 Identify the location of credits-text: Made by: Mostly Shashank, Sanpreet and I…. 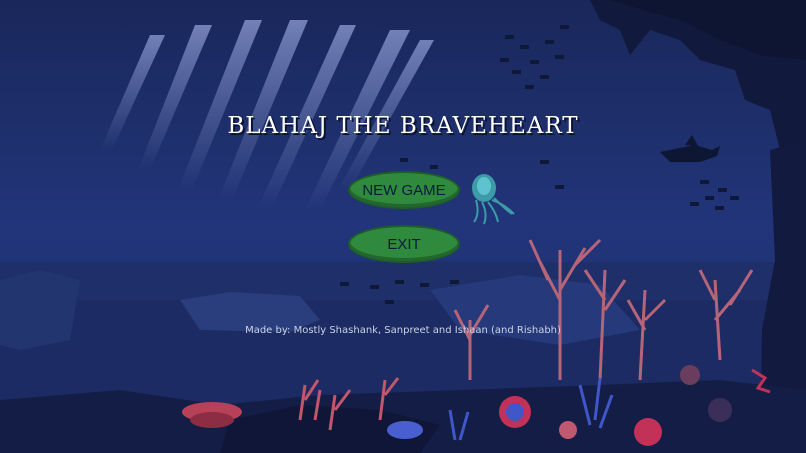
(403, 330).